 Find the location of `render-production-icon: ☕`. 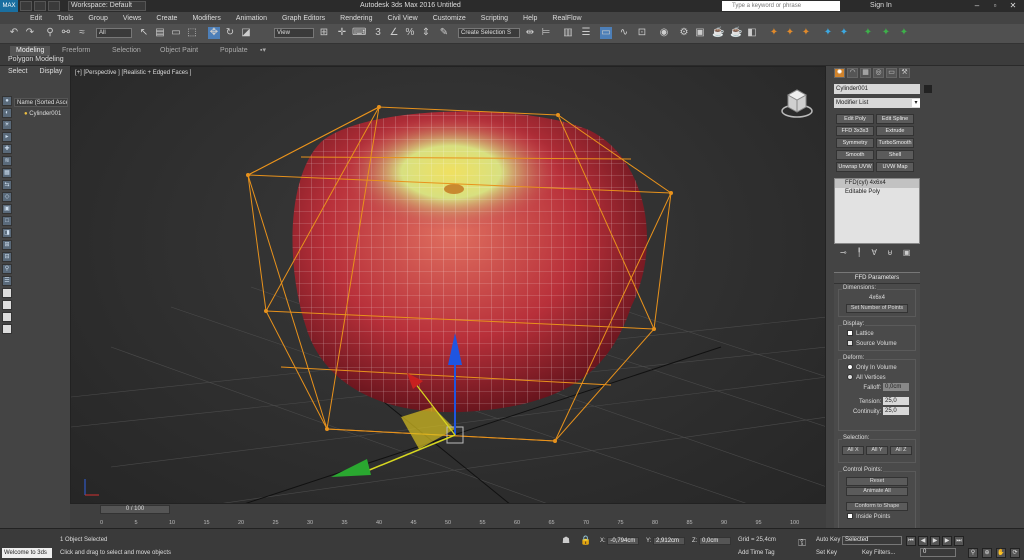

render-production-icon: ☕ is located at coordinates (718, 33).